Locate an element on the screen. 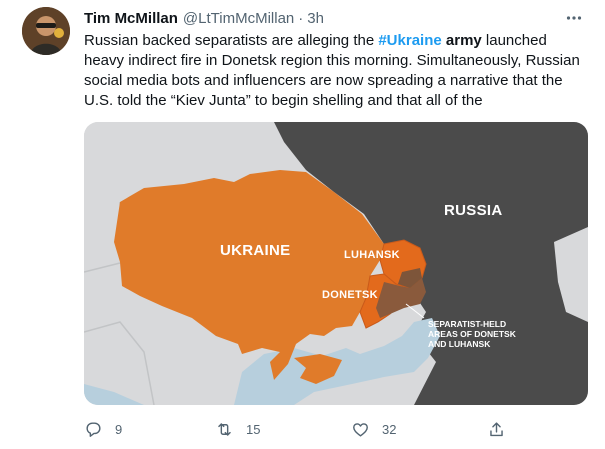 The width and height of the screenshot is (605, 449). tweet-text-bold: army is located at coordinates (463, 40).